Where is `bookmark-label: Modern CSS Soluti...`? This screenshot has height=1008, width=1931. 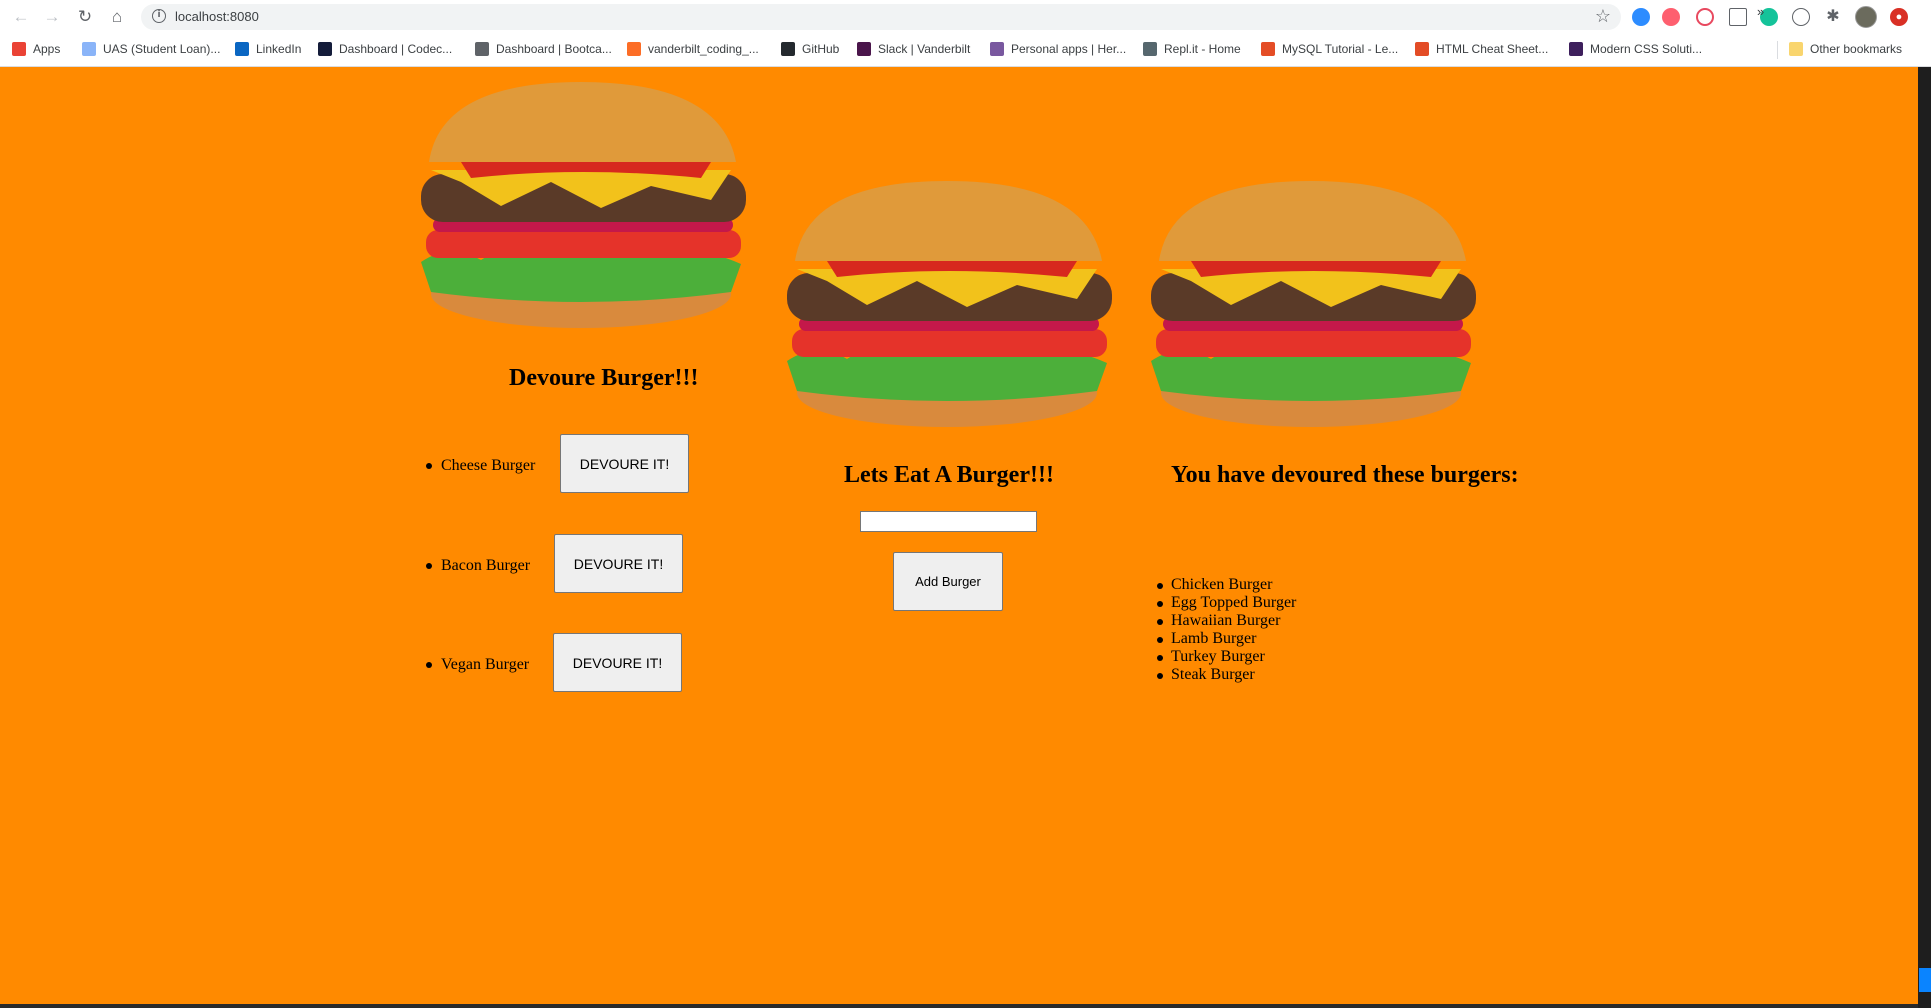 bookmark-label: Modern CSS Soluti... is located at coordinates (1646, 49).